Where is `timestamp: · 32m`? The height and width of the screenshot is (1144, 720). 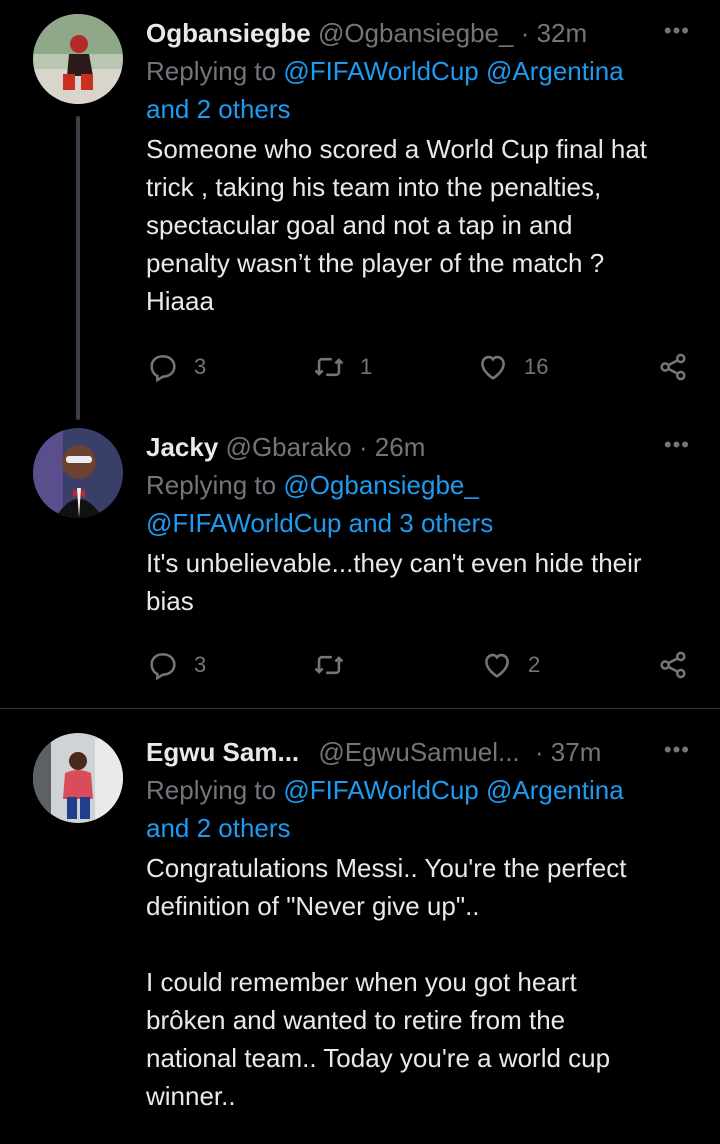
timestamp: · 32m is located at coordinates (554, 33).